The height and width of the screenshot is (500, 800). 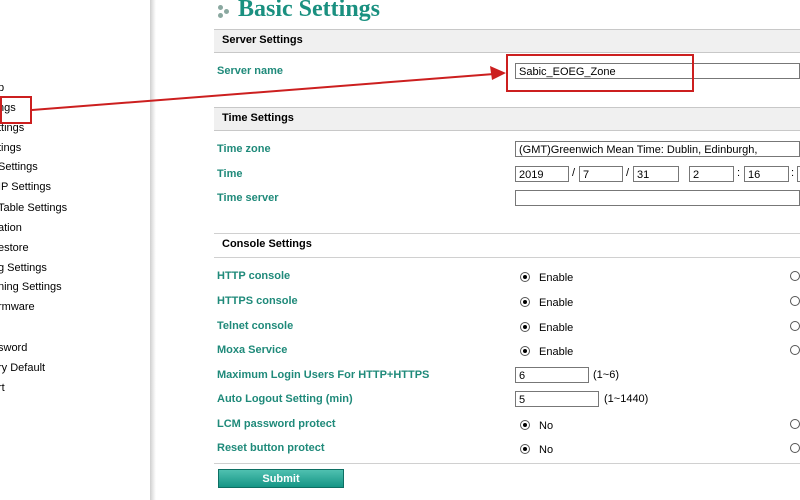 What do you see at coordinates (11, 228) in the screenshot?
I see `sidebar-item: ation` at bounding box center [11, 228].